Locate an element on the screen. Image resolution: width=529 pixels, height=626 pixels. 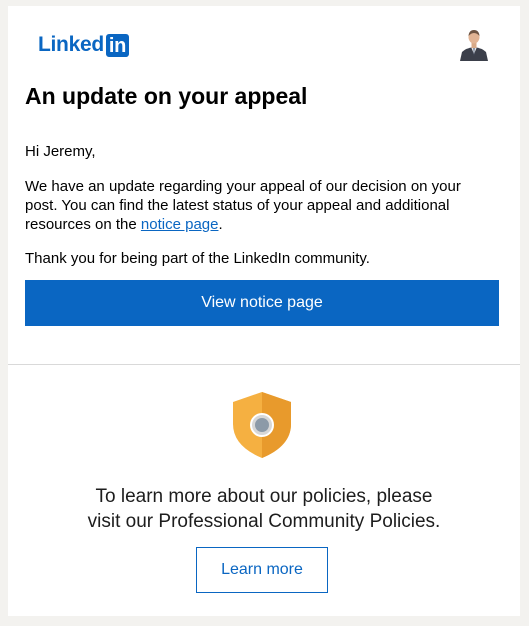
notice-page-link: notice page is located at coordinates (180, 224).